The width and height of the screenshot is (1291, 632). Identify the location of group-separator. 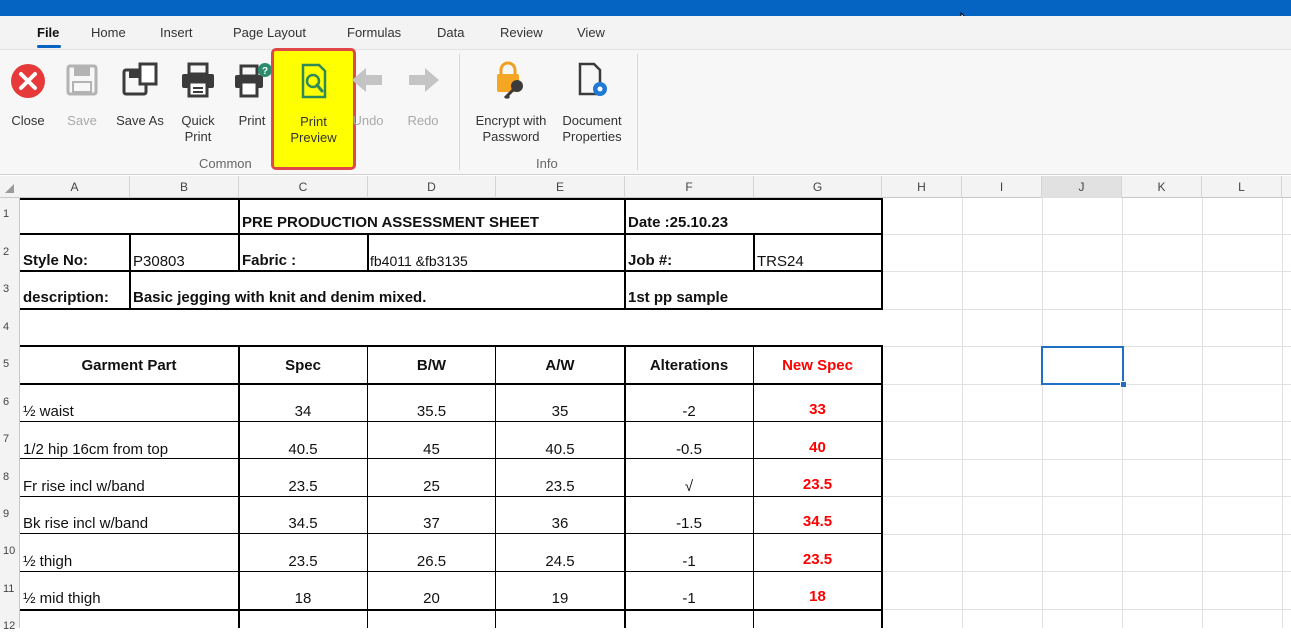
(637, 112).